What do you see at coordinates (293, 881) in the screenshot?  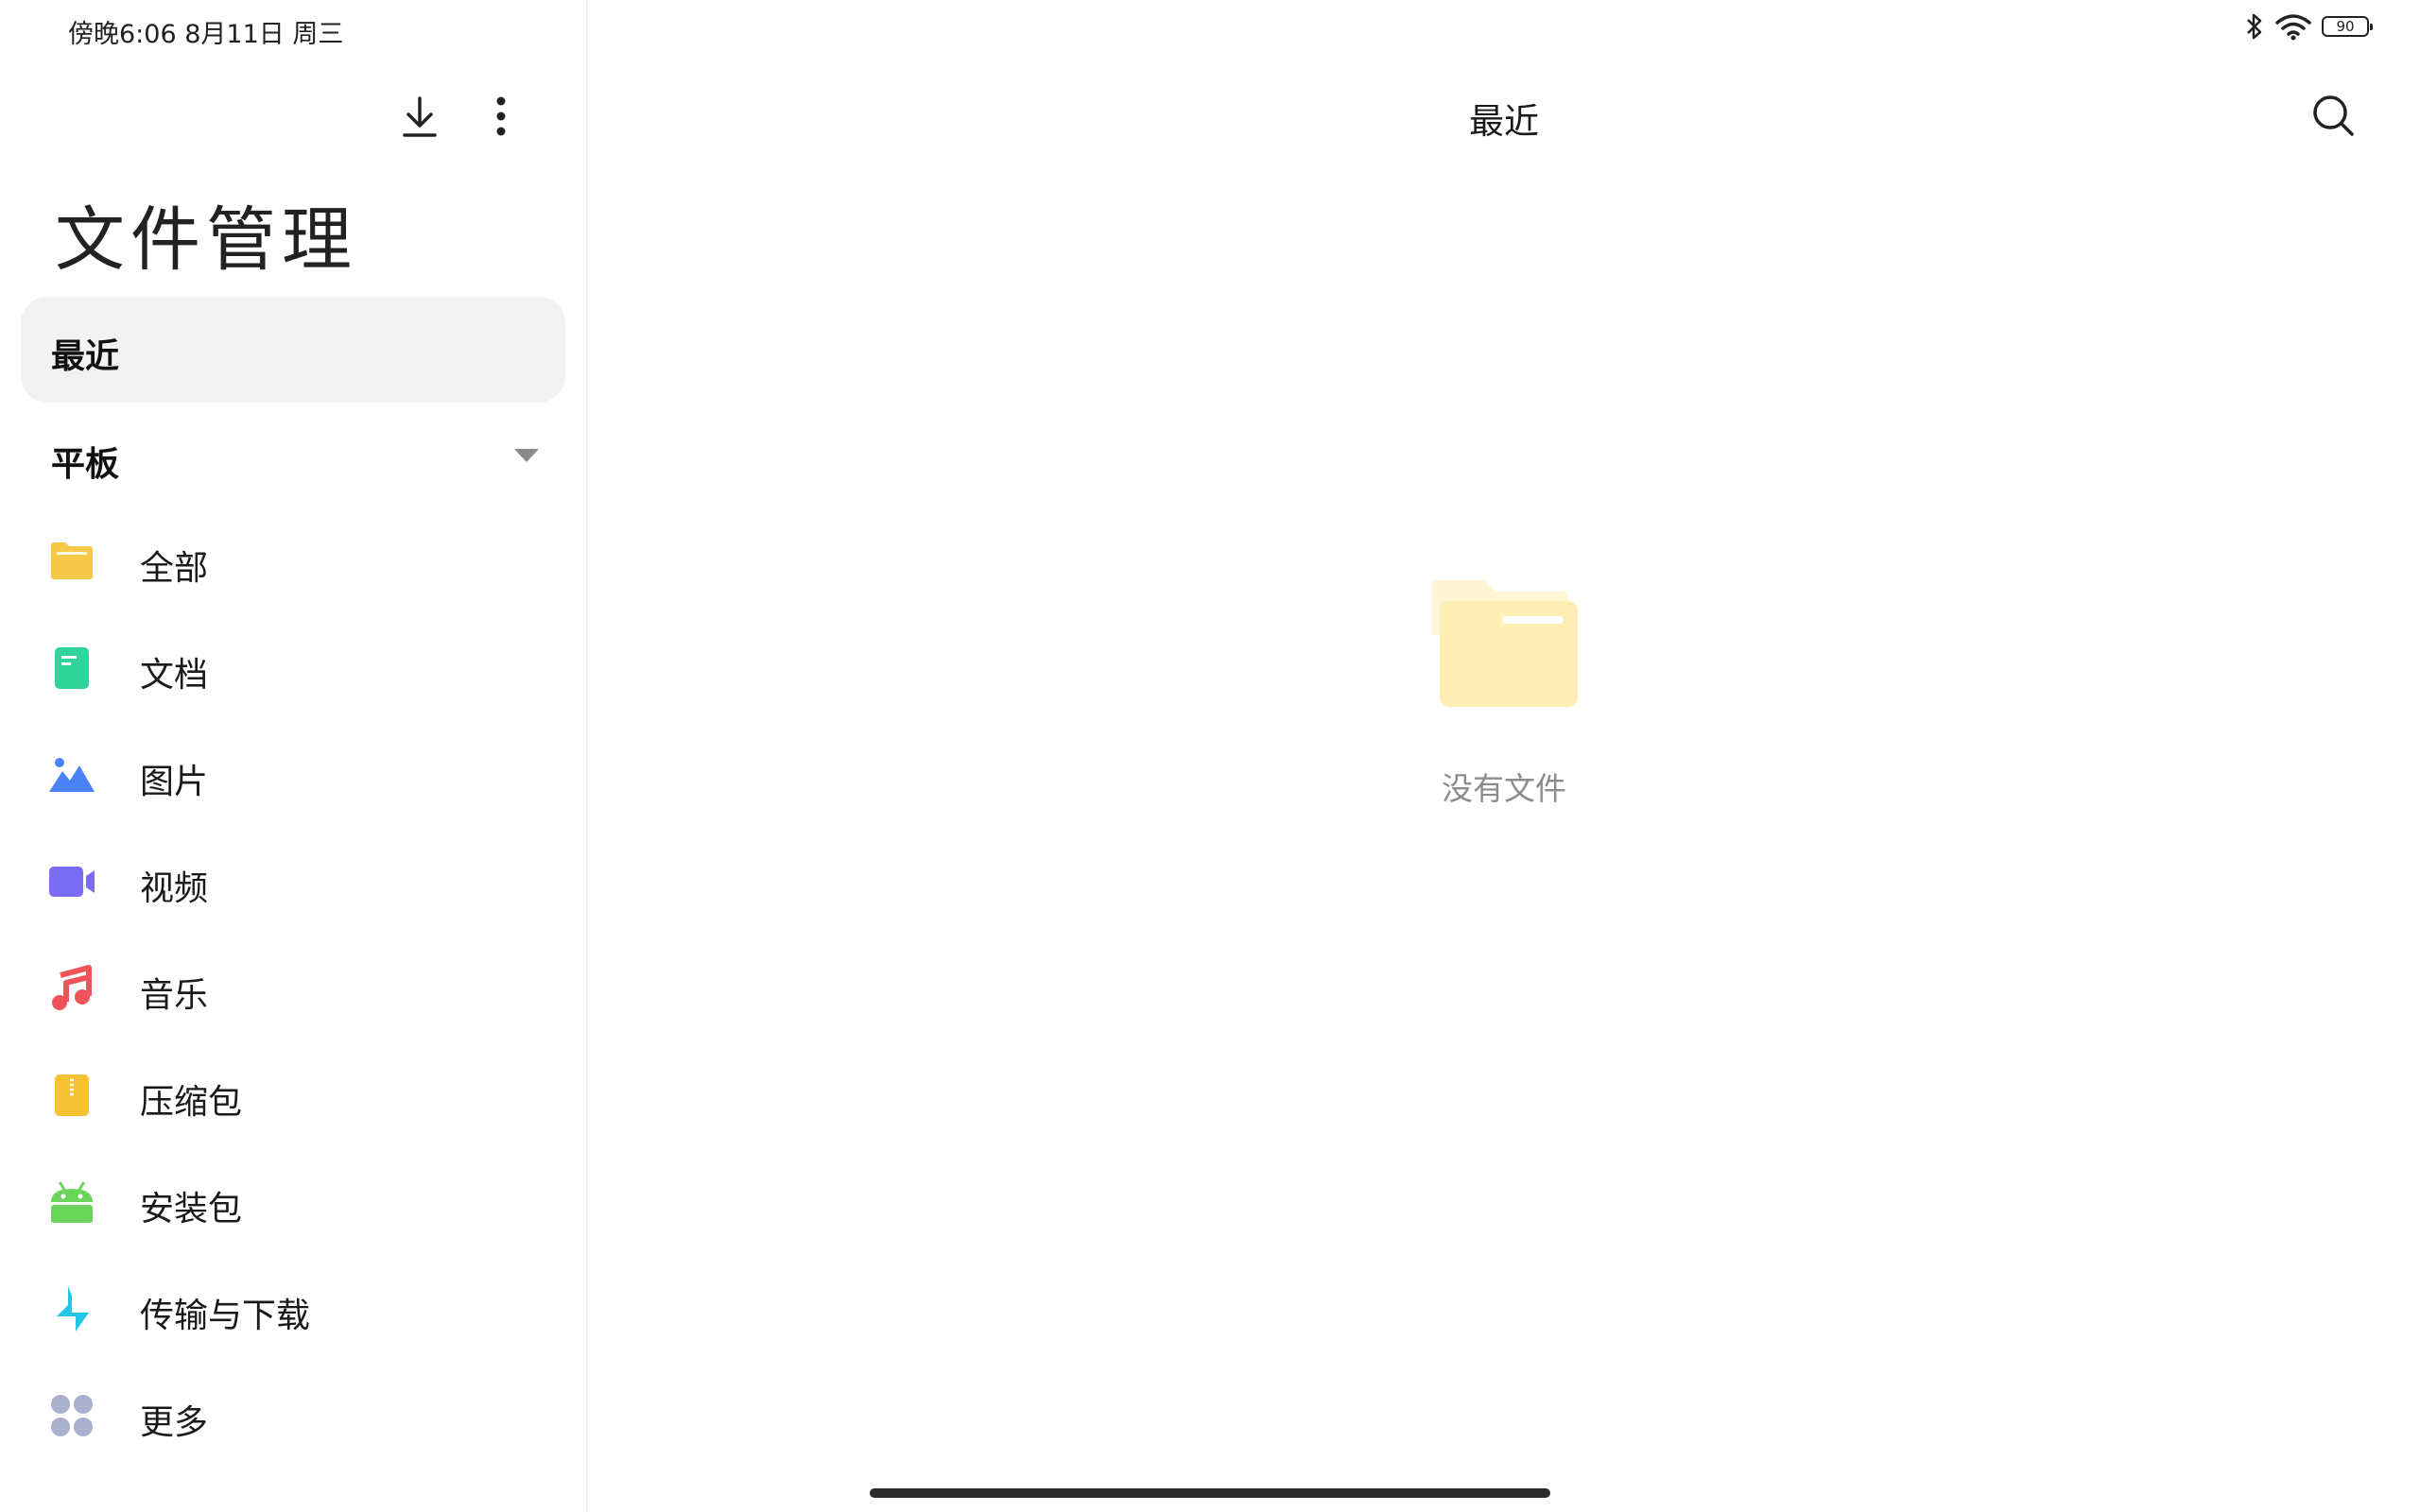 I see `sidebar-item-videos: 视频` at bounding box center [293, 881].